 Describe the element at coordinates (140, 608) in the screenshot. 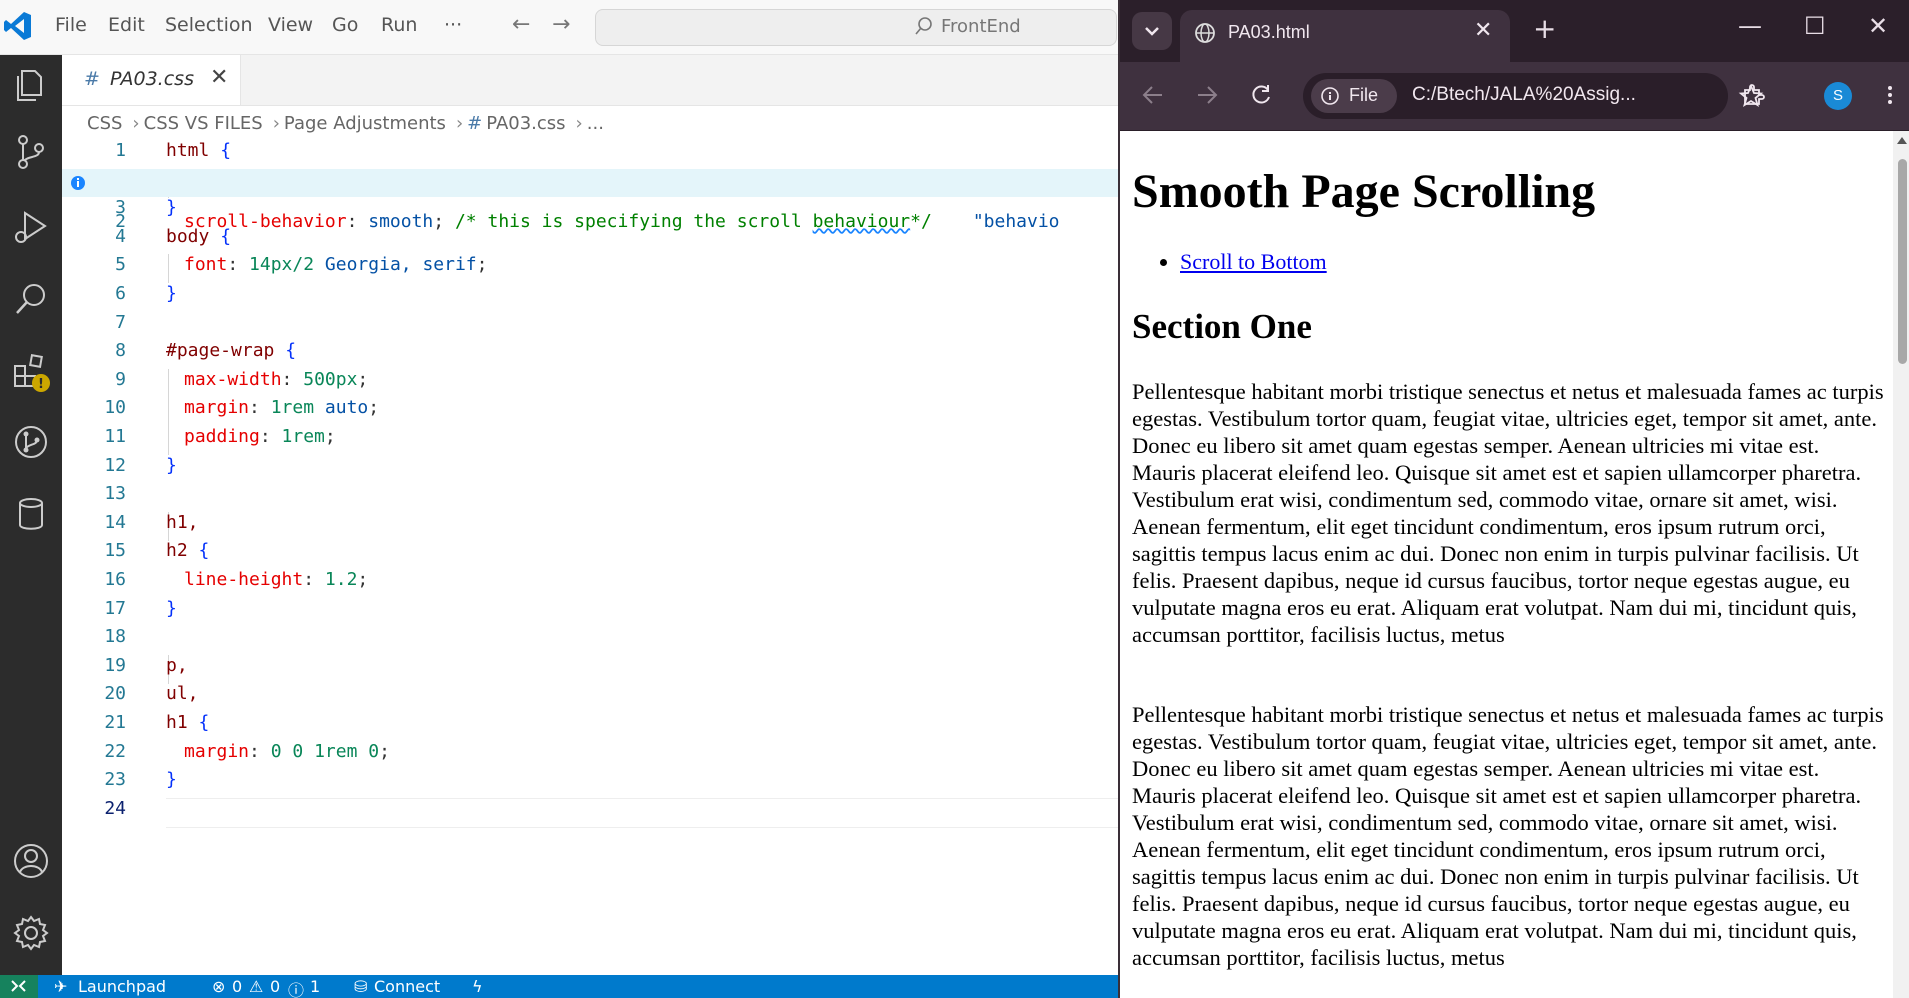

I see `code-line: 17}` at that location.